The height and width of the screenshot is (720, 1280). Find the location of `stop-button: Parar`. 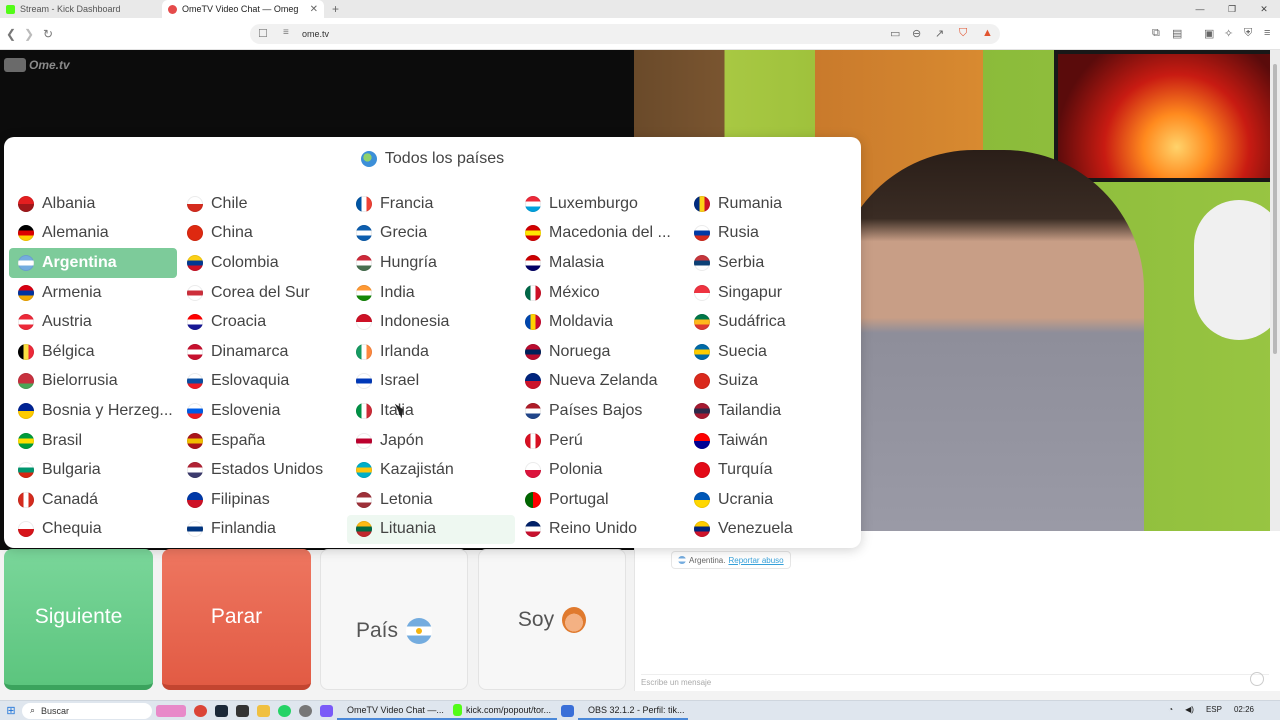

stop-button: Parar is located at coordinates (236, 619).